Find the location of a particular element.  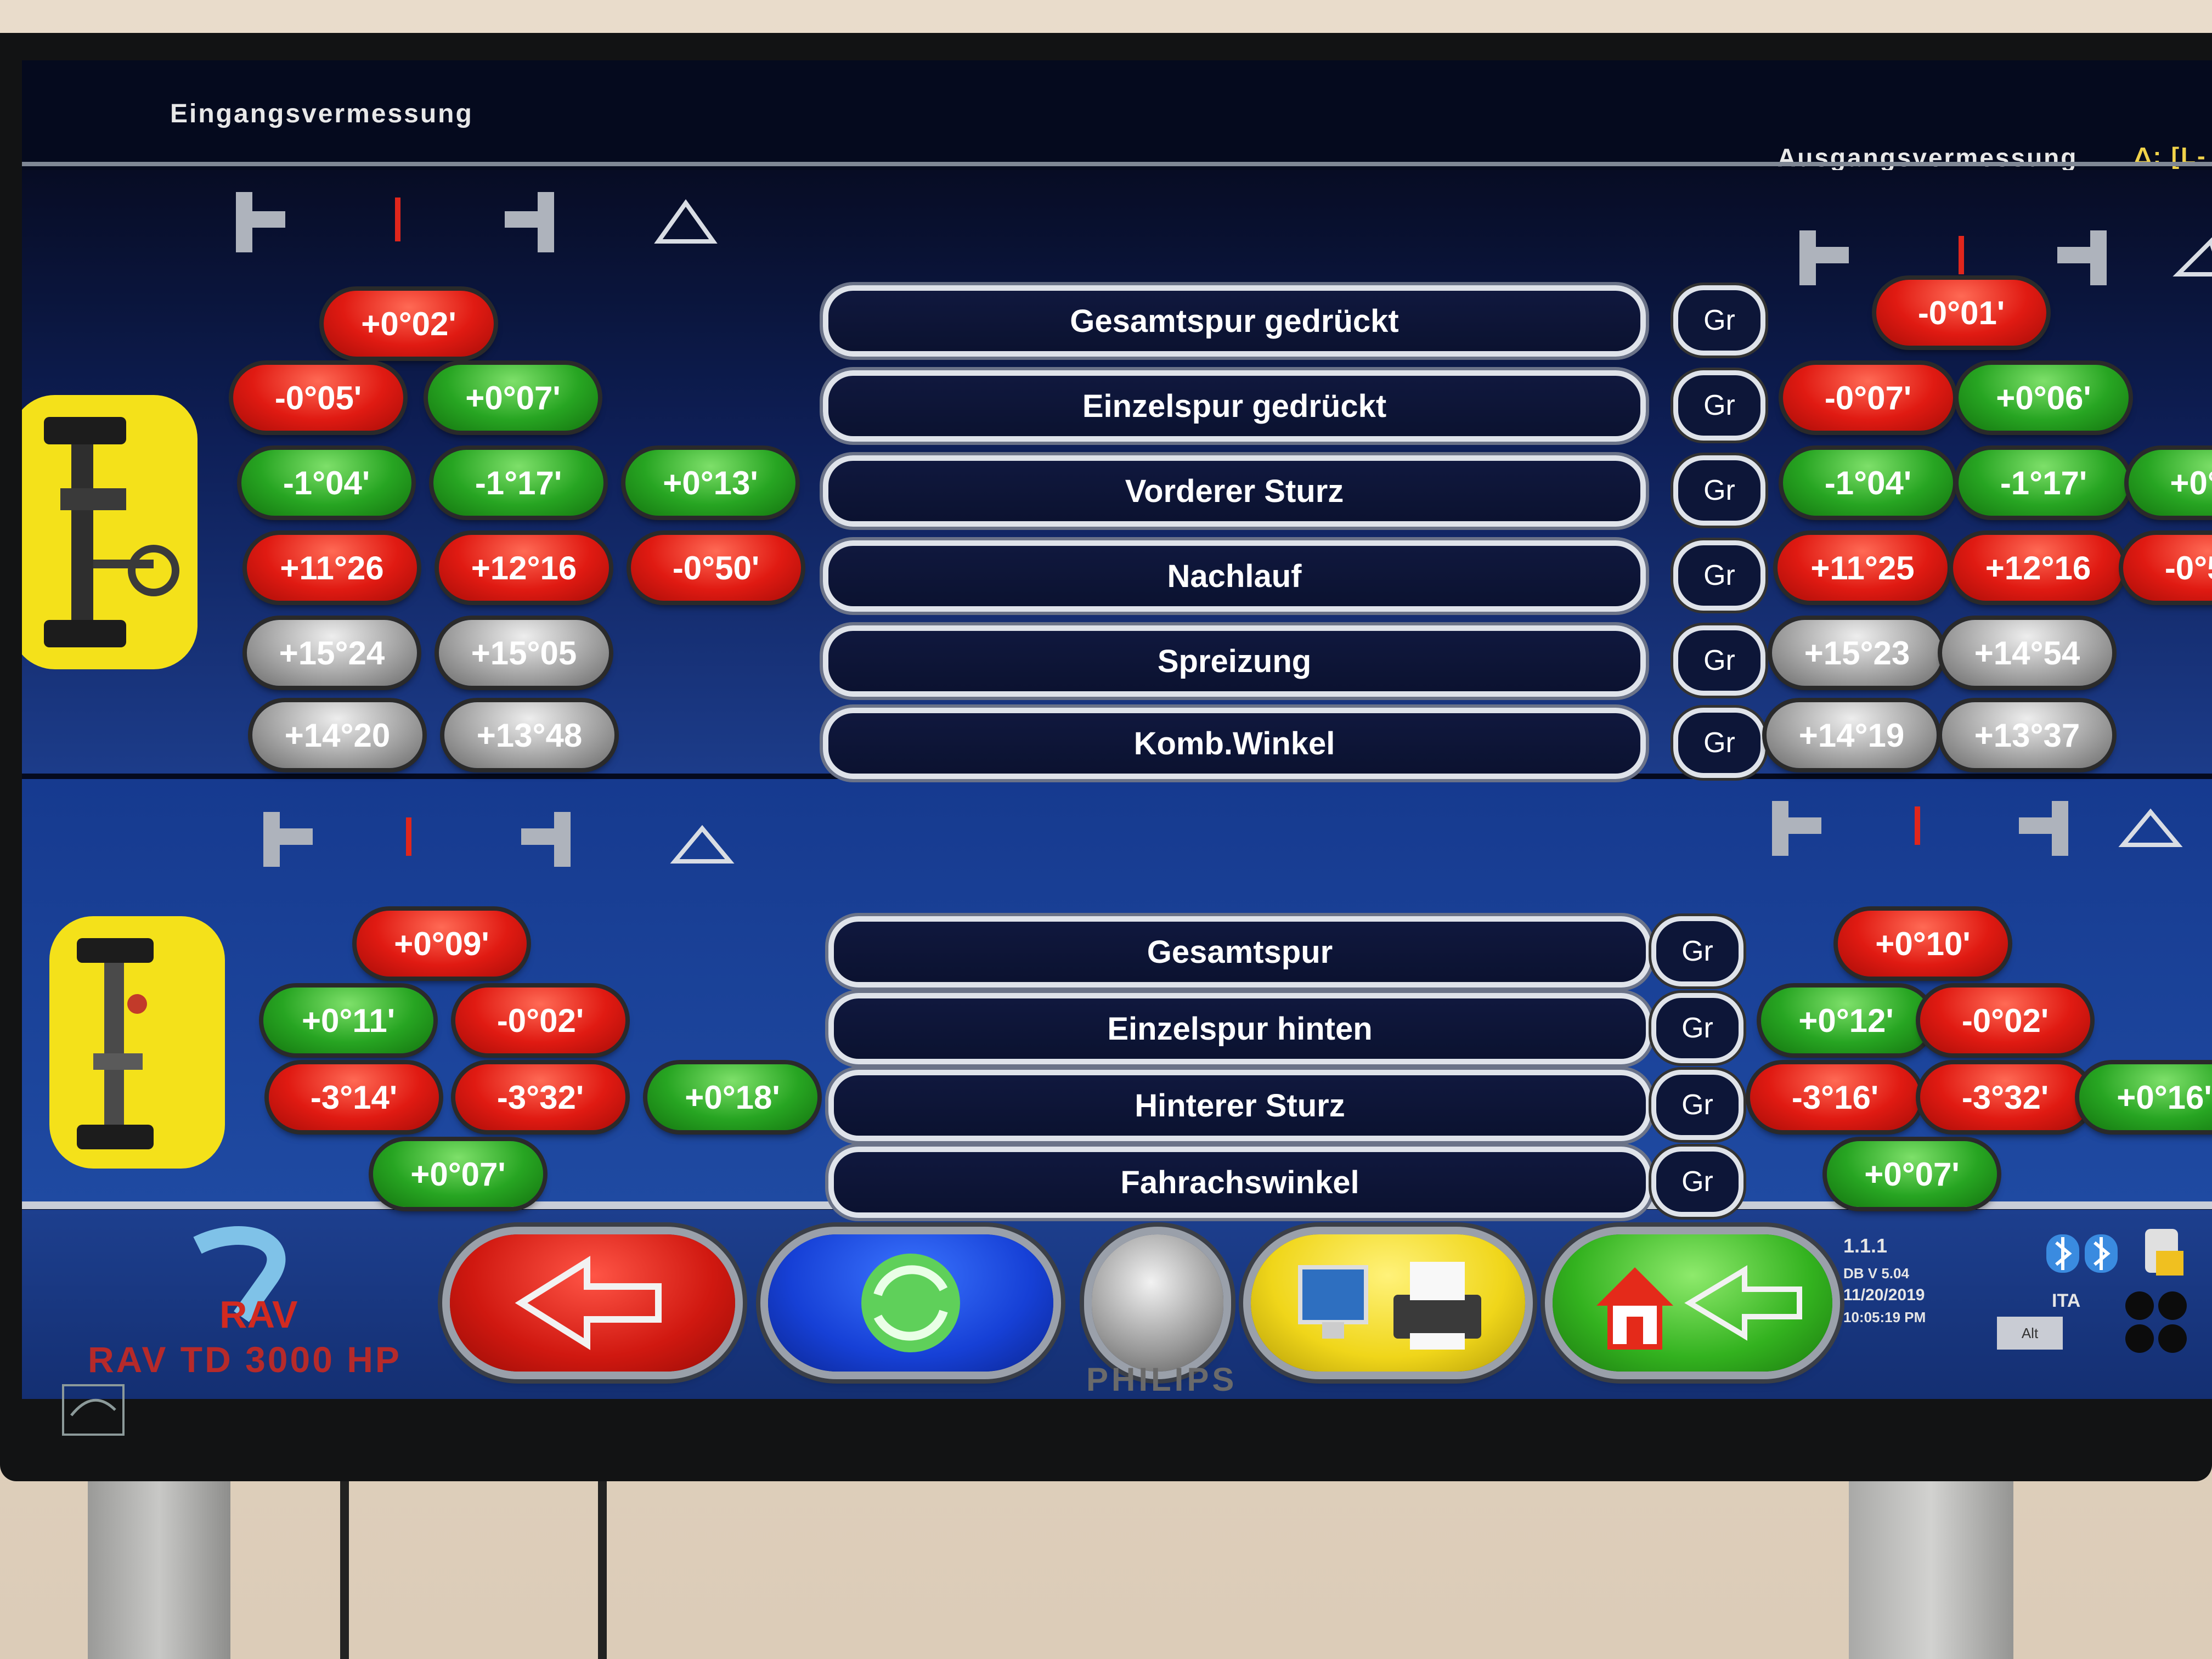

front-right-value: +14°19 is located at coordinates (1852, 735).